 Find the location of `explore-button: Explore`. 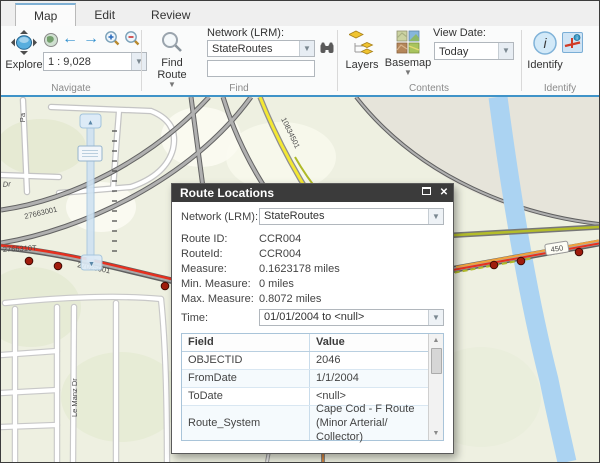

explore-button: Explore is located at coordinates (24, 50).